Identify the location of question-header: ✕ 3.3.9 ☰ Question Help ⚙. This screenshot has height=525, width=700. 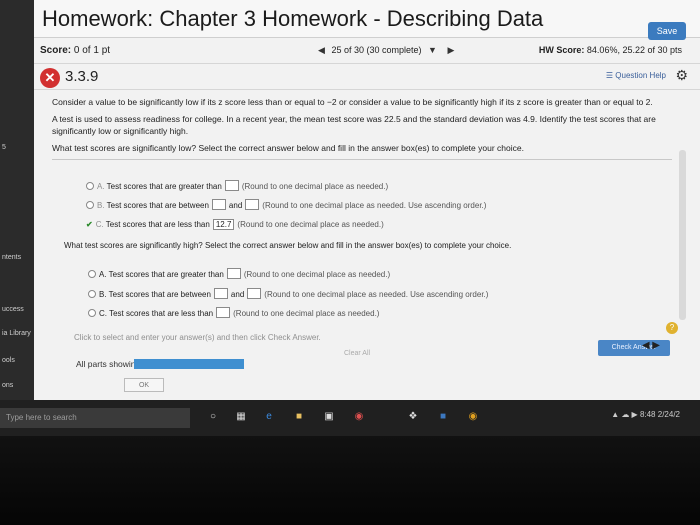
(367, 77).